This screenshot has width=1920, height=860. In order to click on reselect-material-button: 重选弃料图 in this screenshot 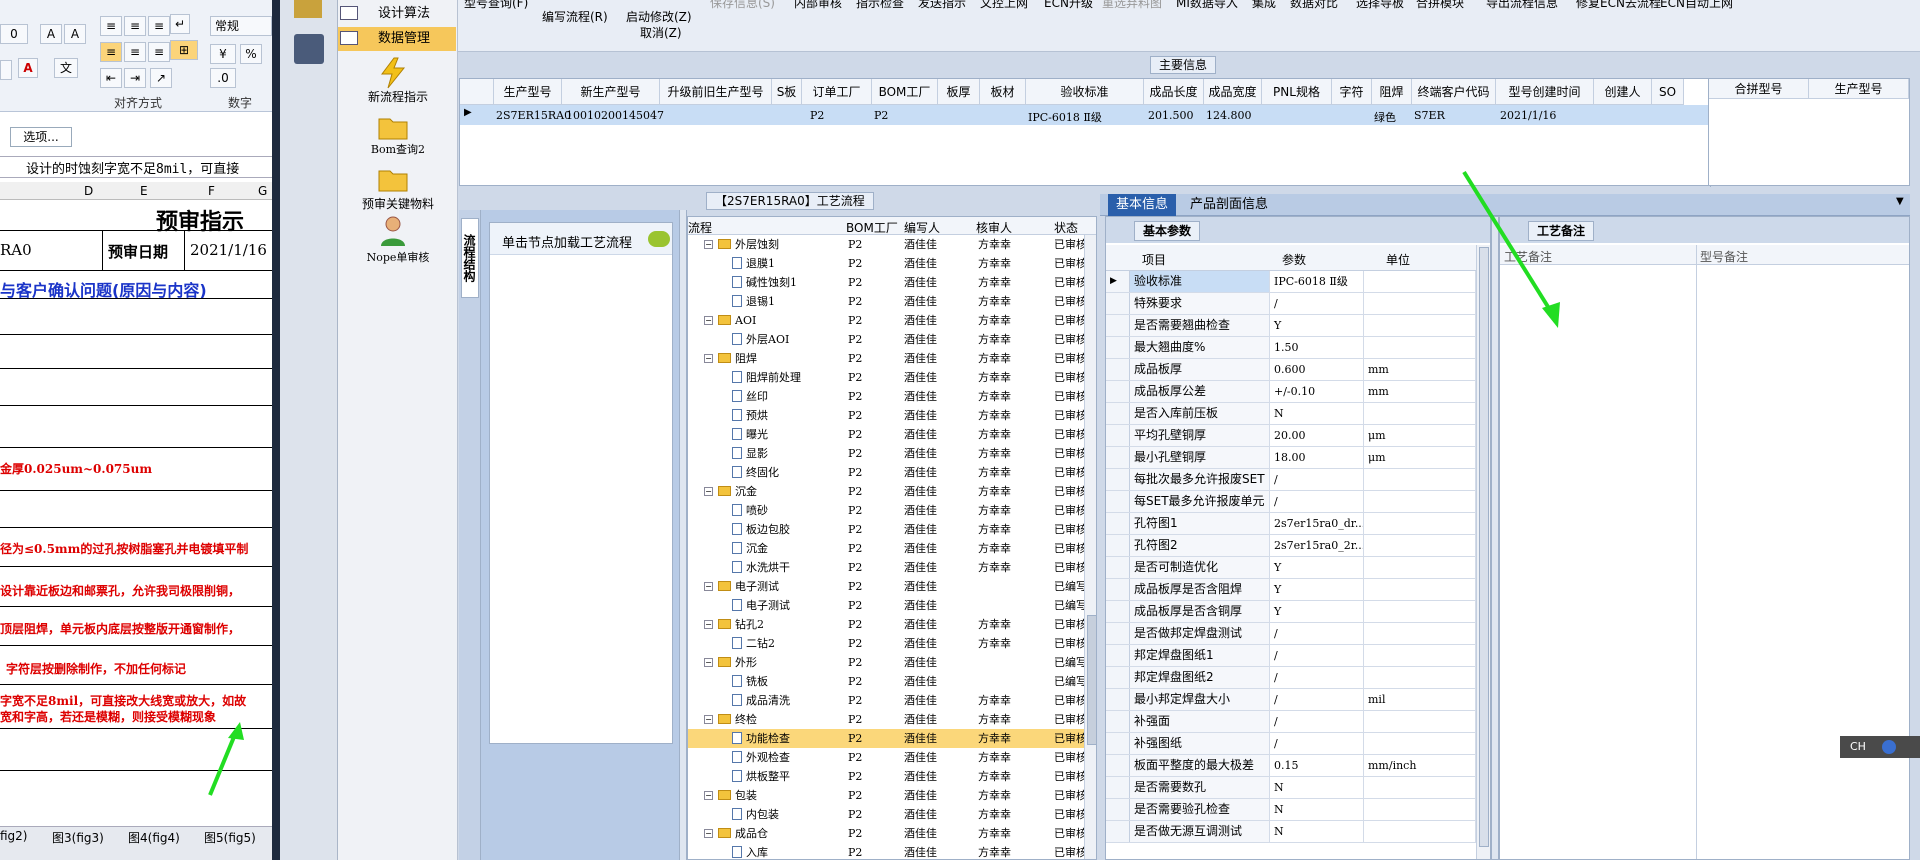, I will do `click(1132, 5)`.